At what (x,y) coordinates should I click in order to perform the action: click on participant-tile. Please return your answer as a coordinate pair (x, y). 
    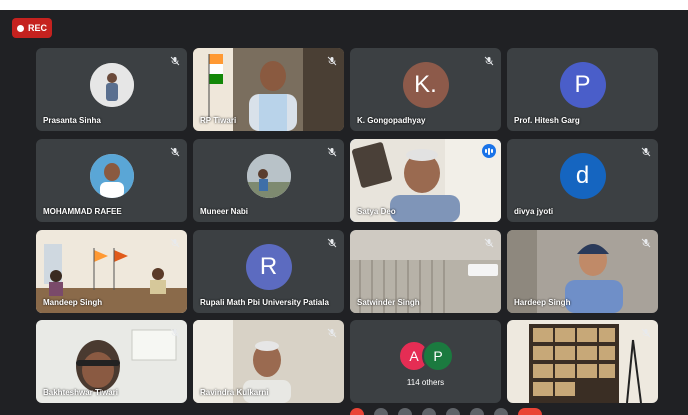
    Looking at the image, I should click on (582, 361).